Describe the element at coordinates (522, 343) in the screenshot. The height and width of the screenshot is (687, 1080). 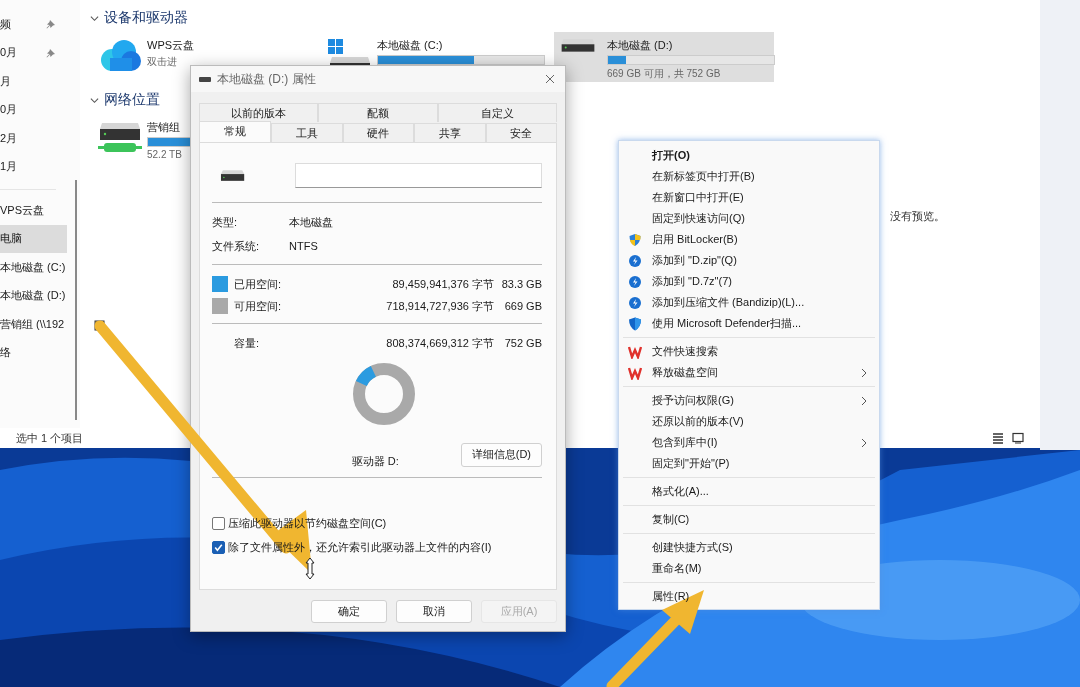
I see `capacity-size: 752 GB` at that location.